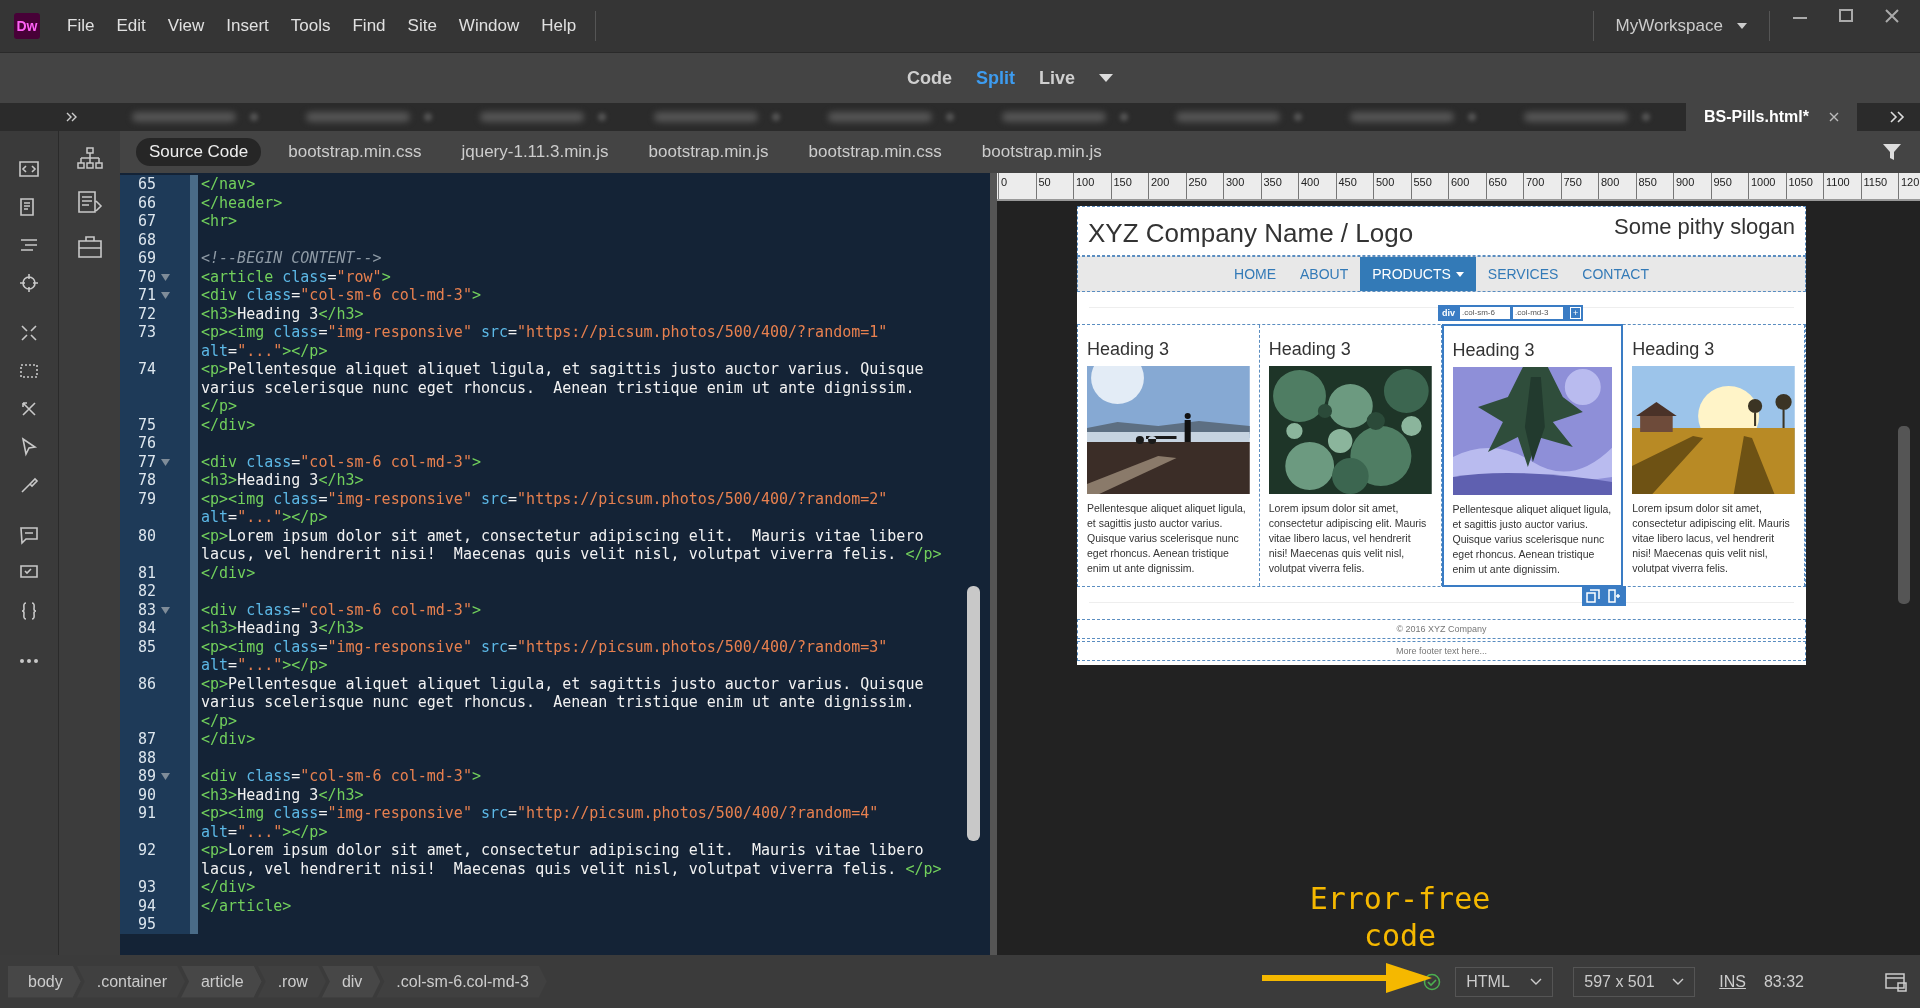 This screenshot has height=1008, width=1920. Describe the element at coordinates (1615, 596) in the screenshot. I see `add-column-icon` at that location.